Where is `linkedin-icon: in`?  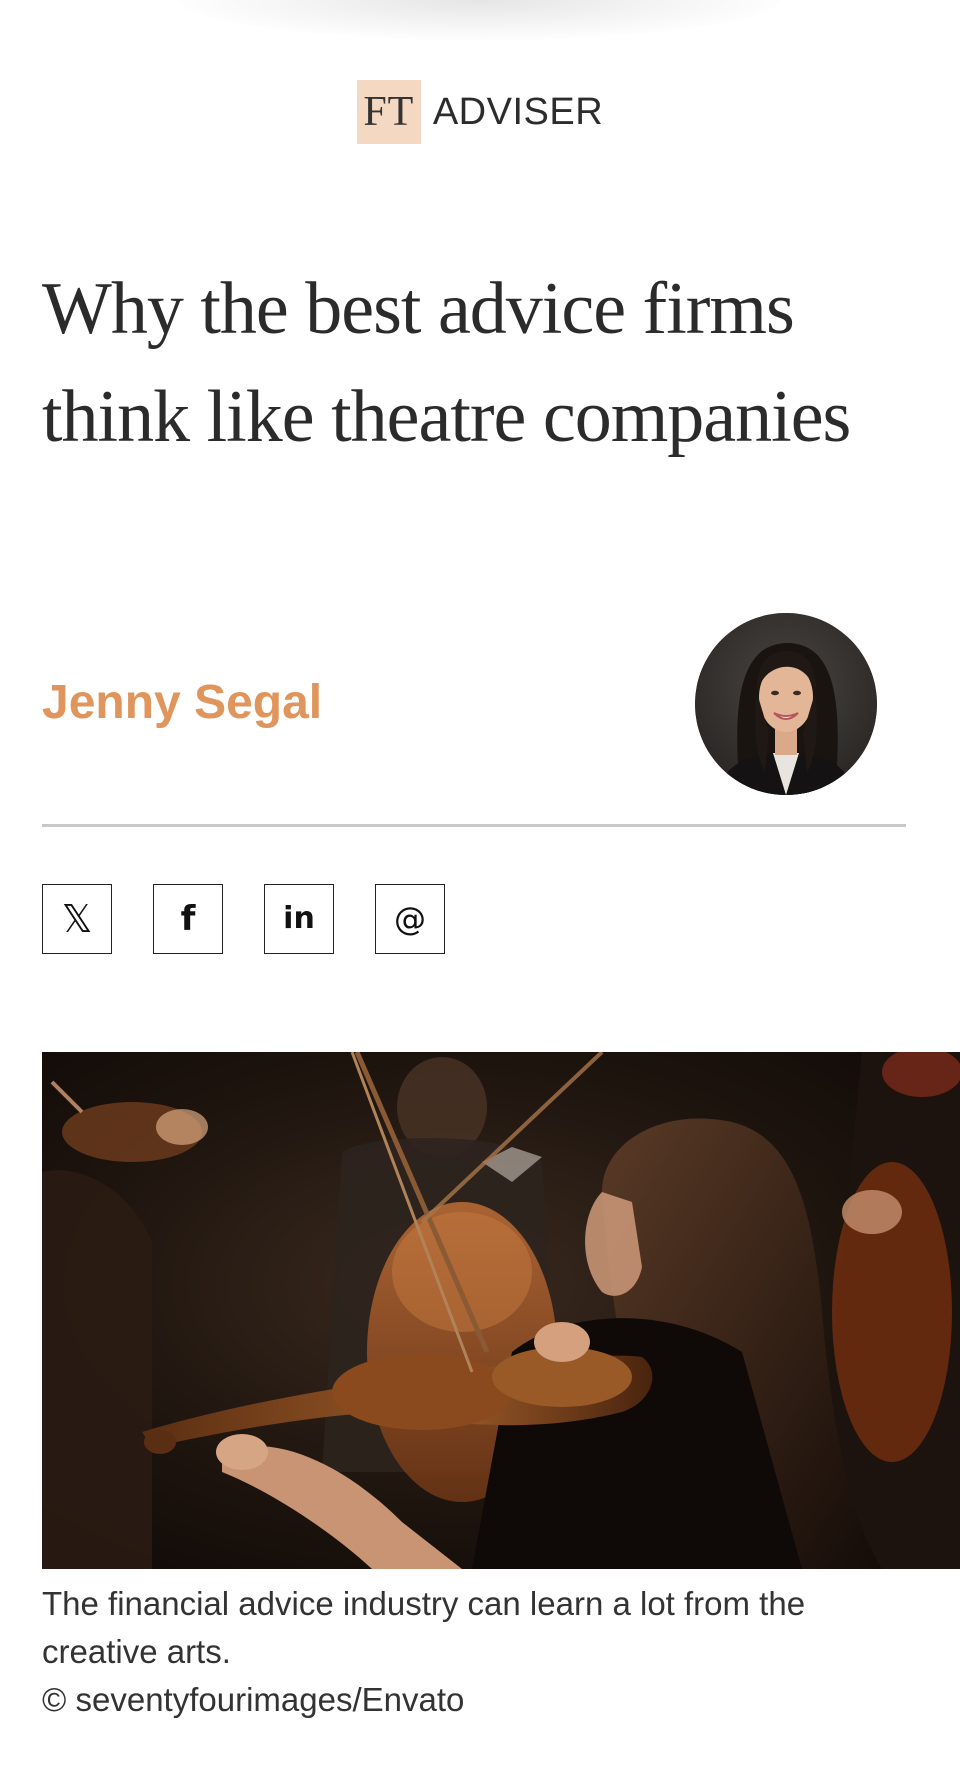 linkedin-icon: in is located at coordinates (299, 918).